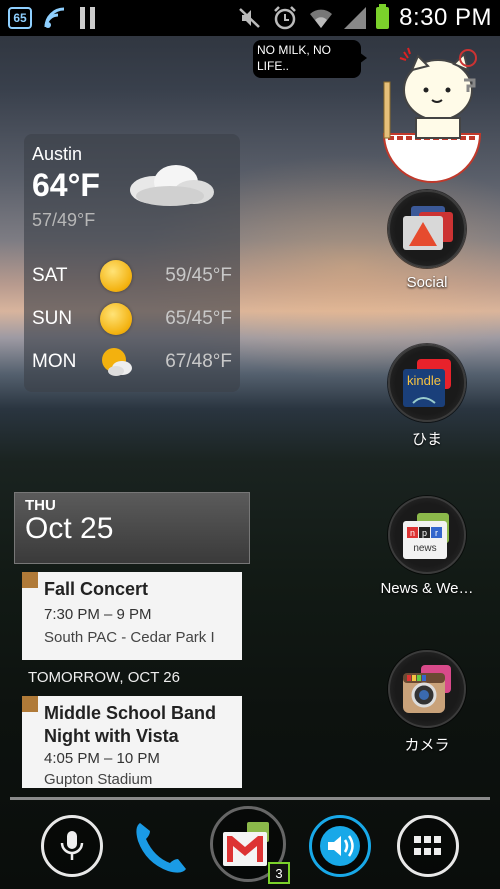 Image resolution: width=500 pixels, height=889 pixels. What do you see at coordinates (445, 17) in the screenshot?
I see `clock-time: 8:30 PM` at bounding box center [445, 17].